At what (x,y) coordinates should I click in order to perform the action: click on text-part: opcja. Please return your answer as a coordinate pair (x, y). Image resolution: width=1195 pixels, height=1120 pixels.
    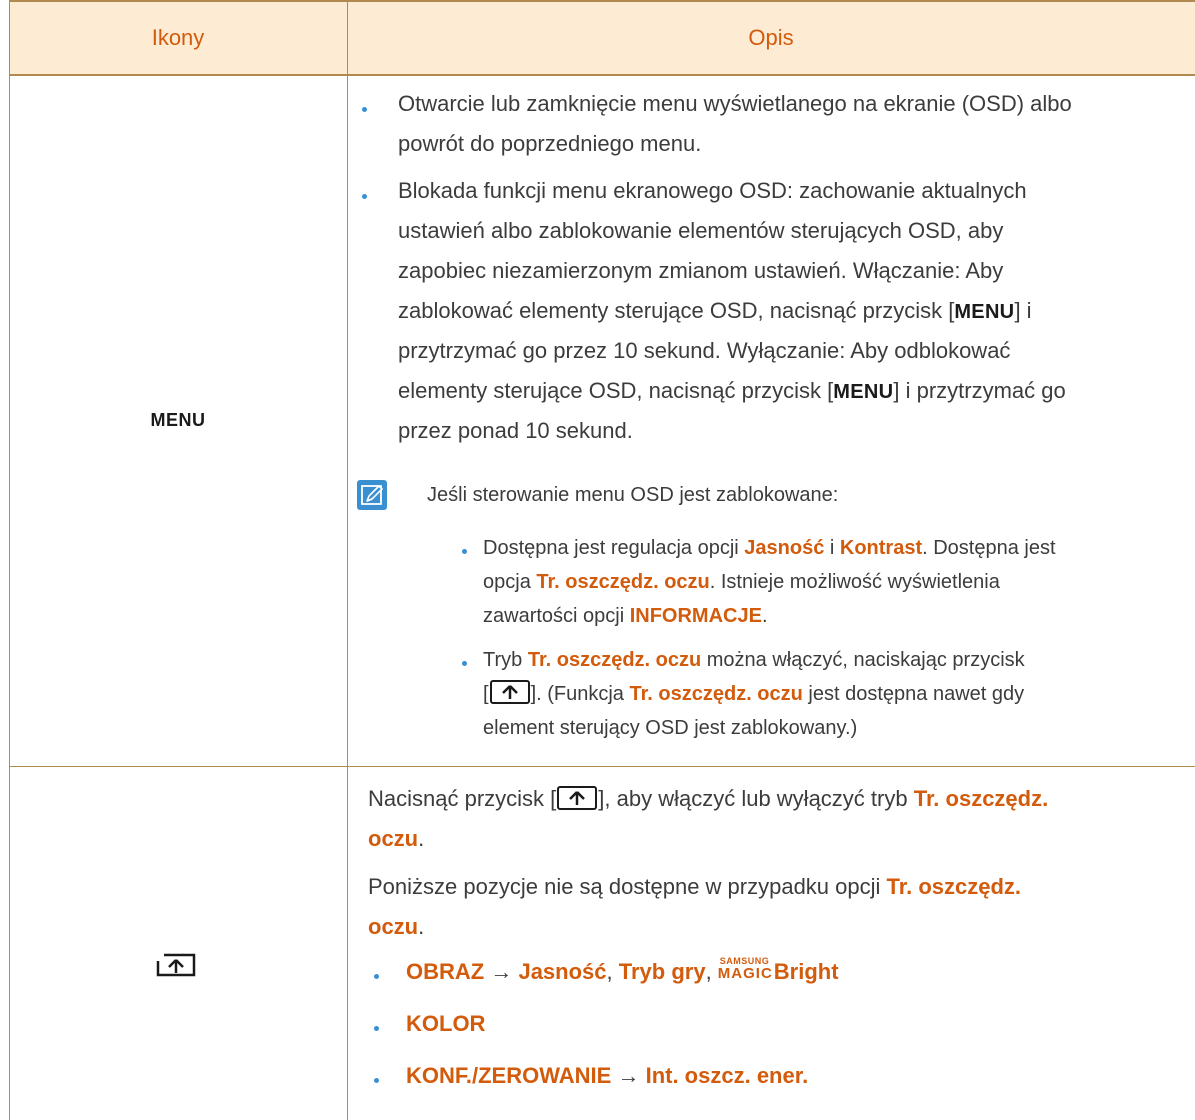
    Looking at the image, I should click on (510, 582).